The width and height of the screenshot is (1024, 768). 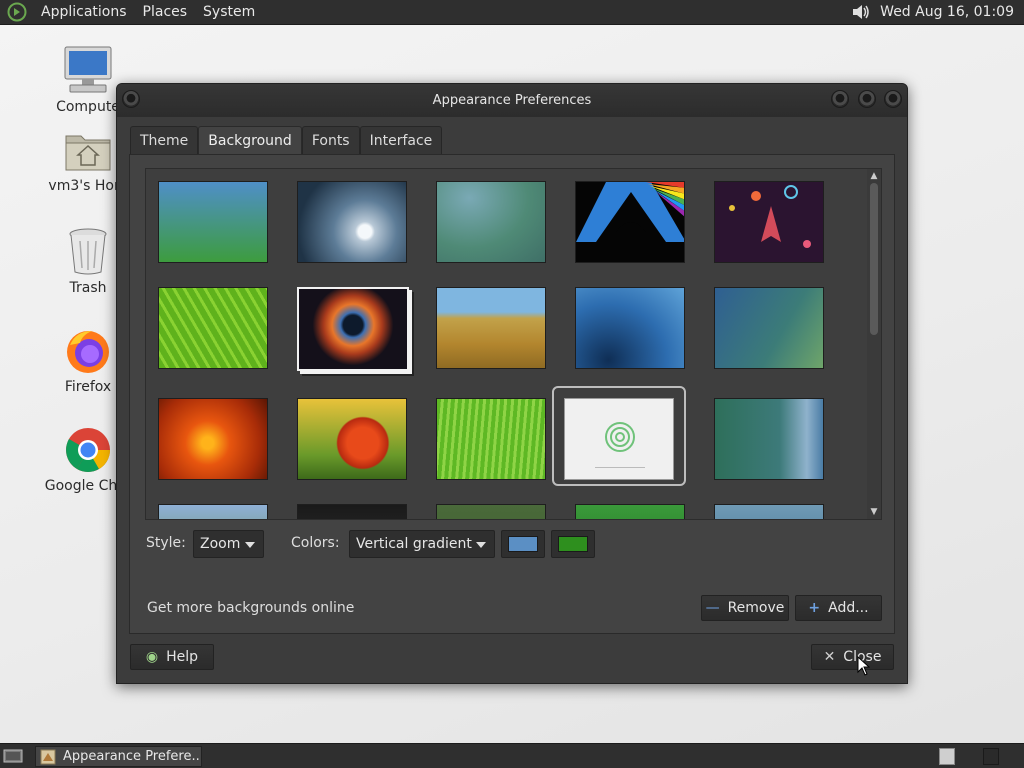 What do you see at coordinates (88, 69) in the screenshot?
I see `computer-icon` at bounding box center [88, 69].